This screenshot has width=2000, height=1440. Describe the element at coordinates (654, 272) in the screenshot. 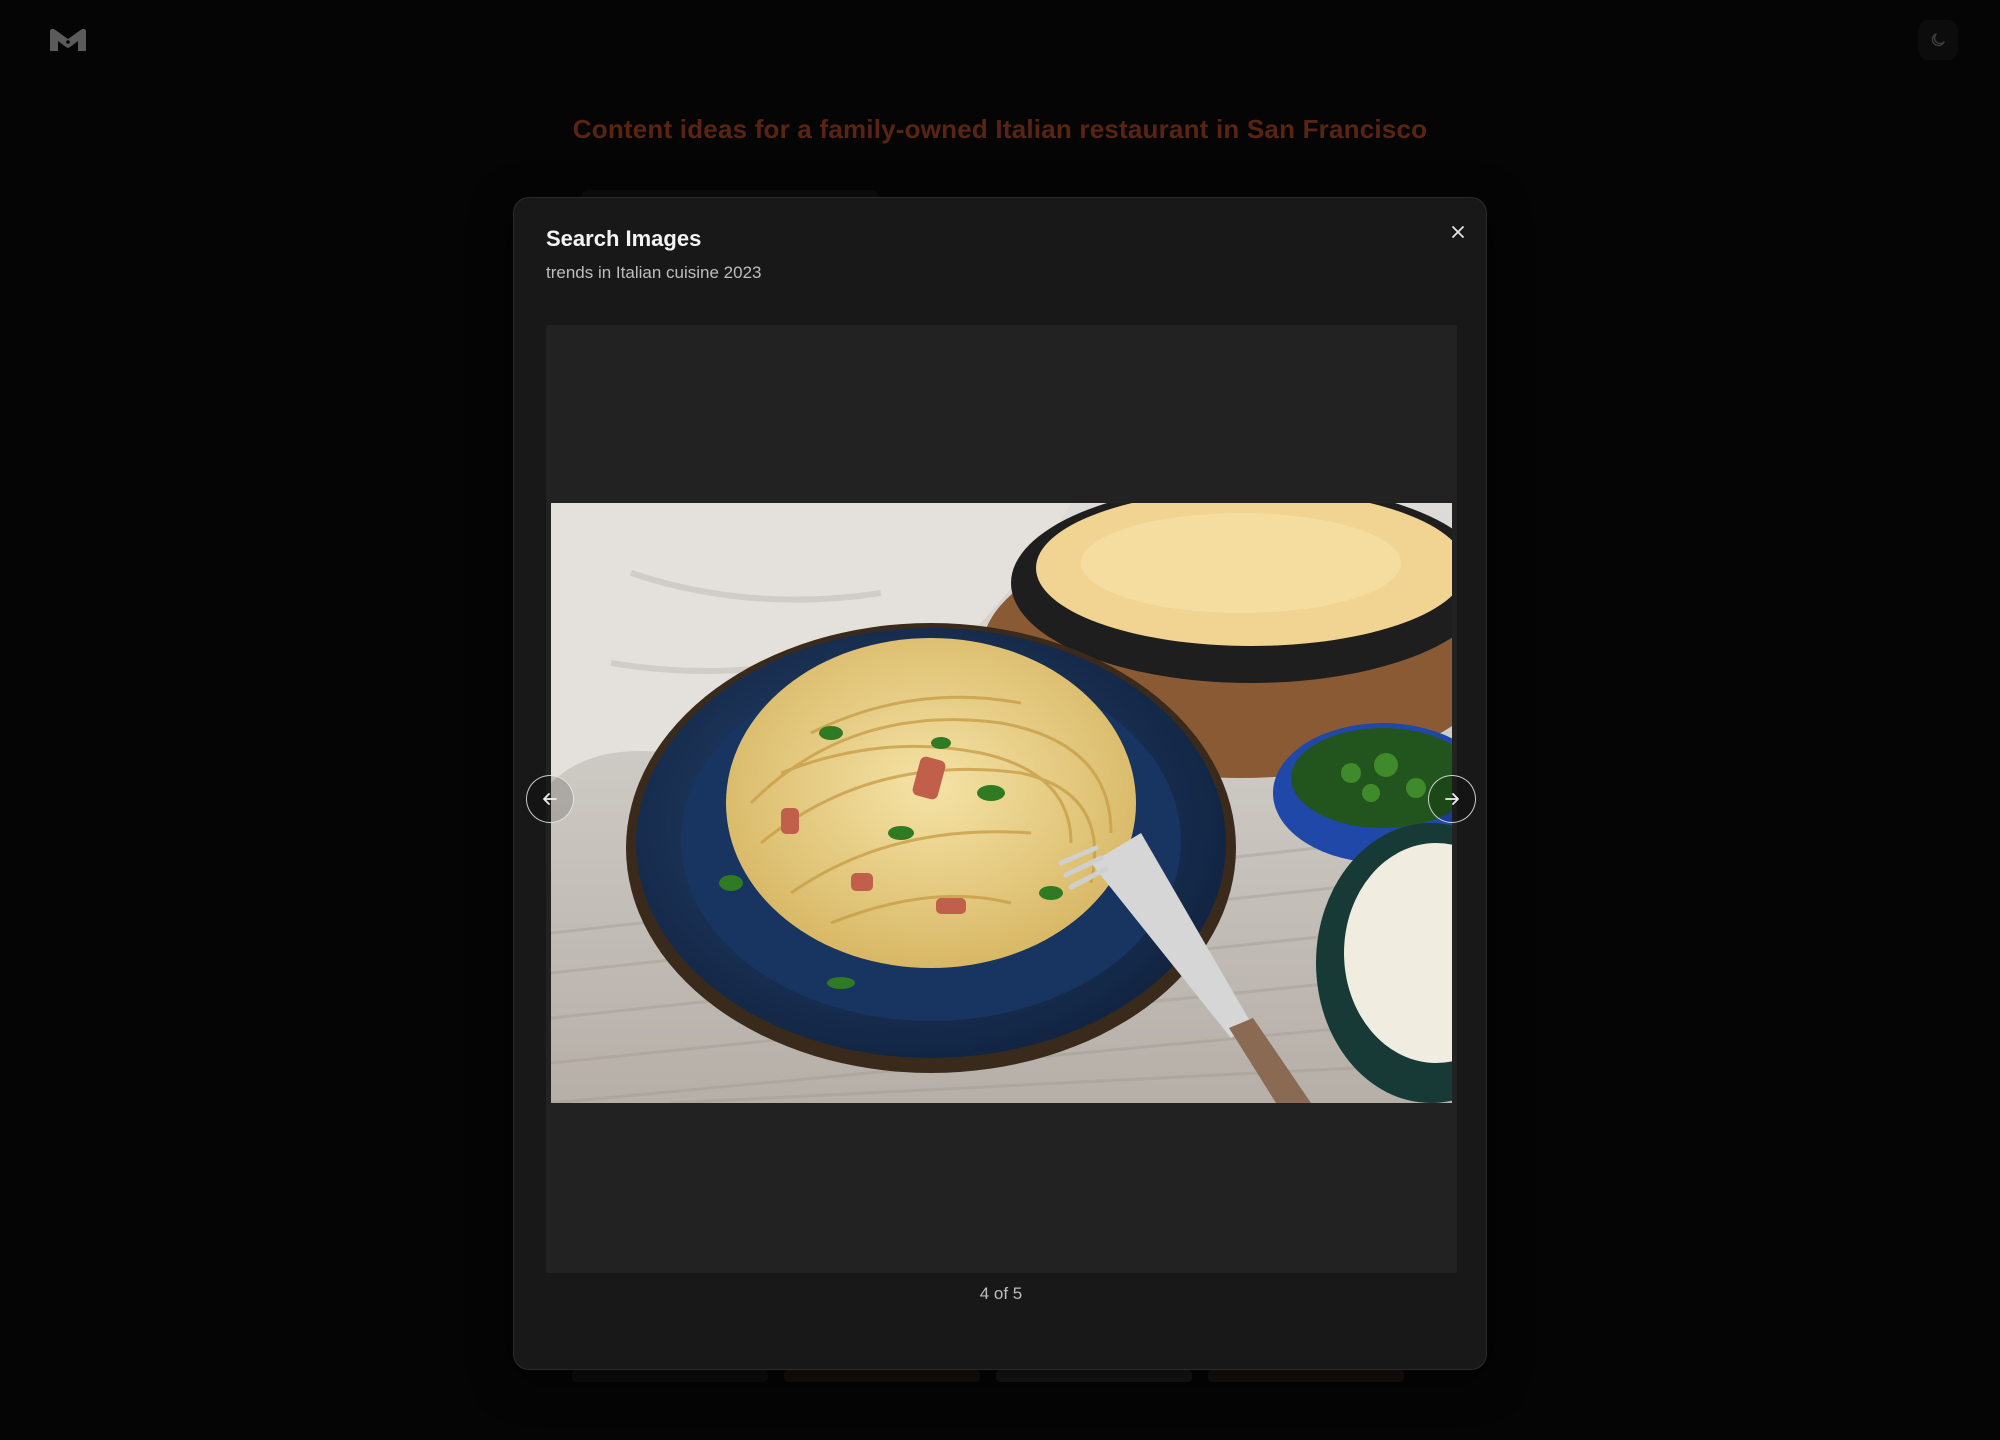

I see `modal-subtitle: trends in Italian cuisine 2023` at that location.